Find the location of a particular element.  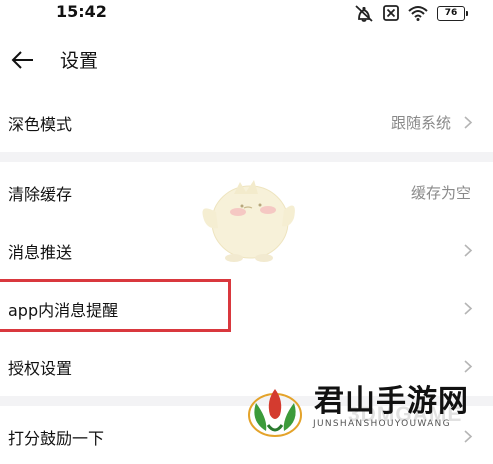

setting-dark-mode: 深色模式 跟随系统 is located at coordinates (246, 122).